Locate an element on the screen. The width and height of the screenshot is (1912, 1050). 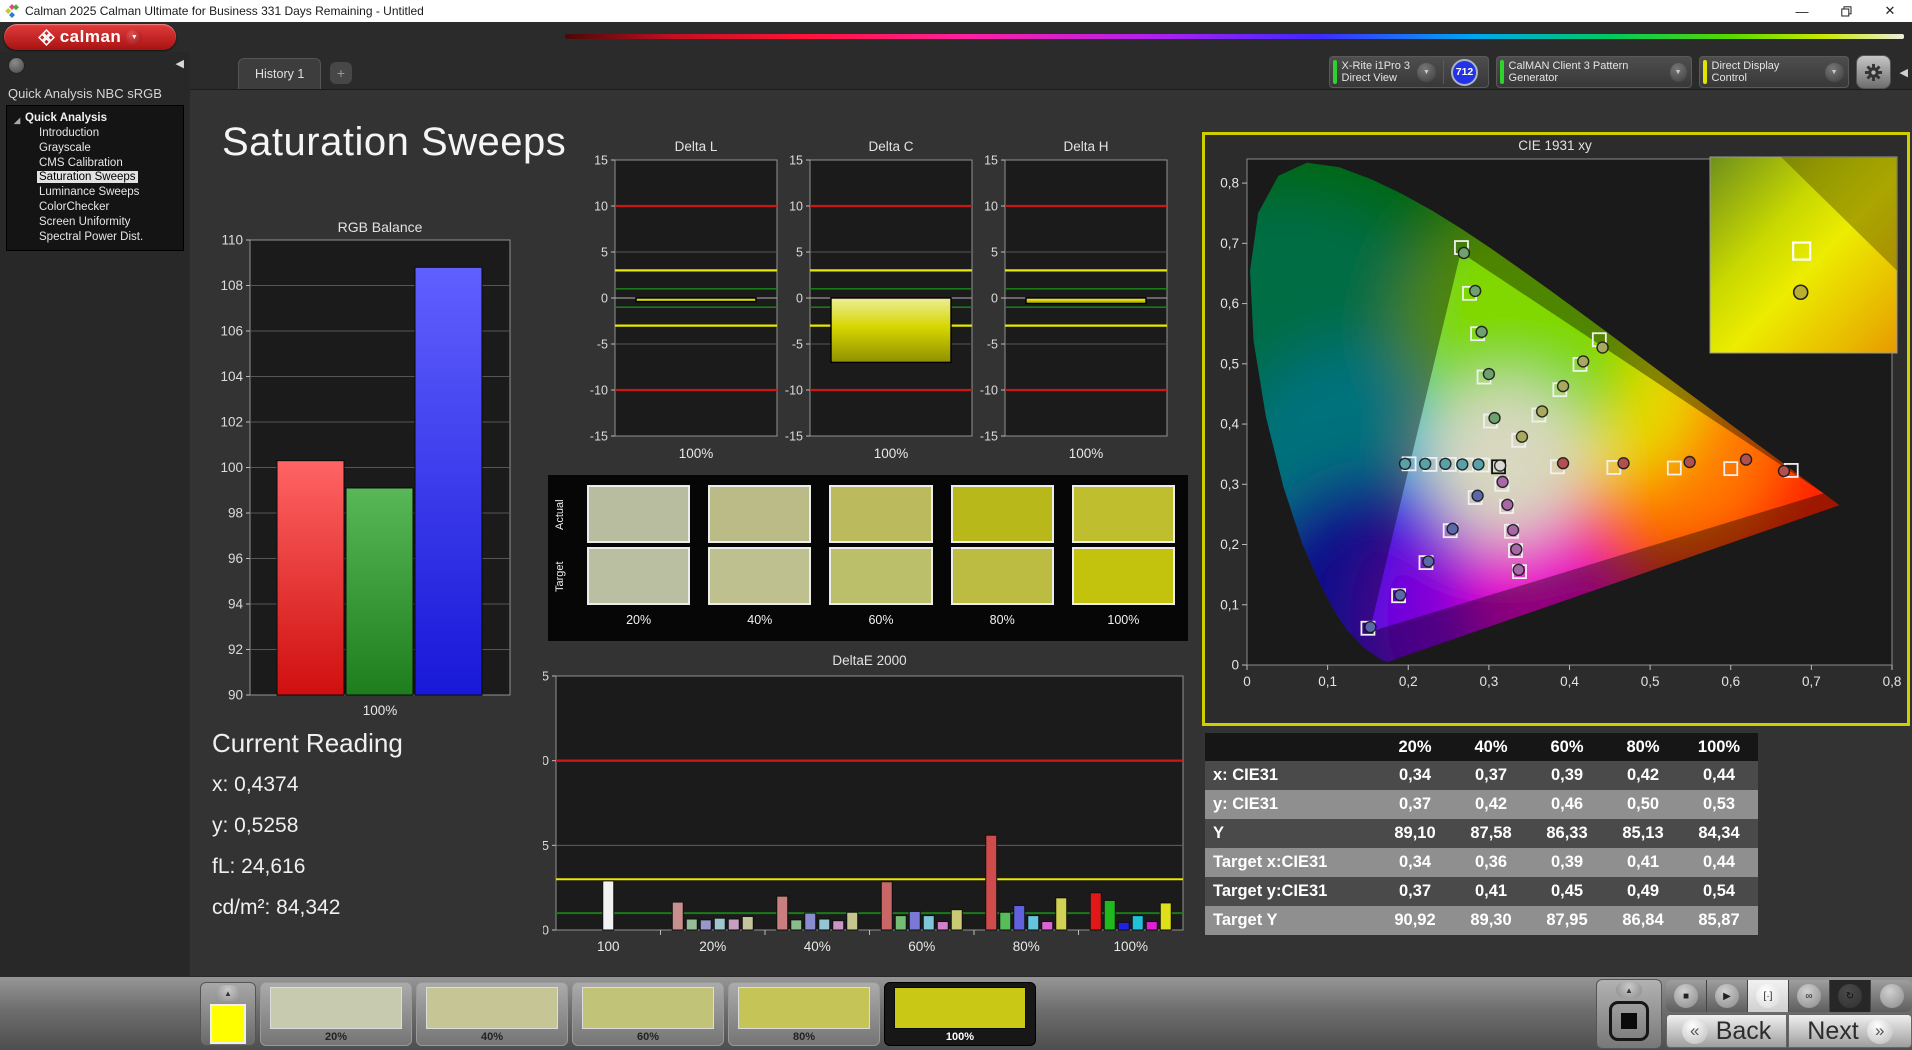
stop-icon: ■ is located at coordinates (1686, 996).